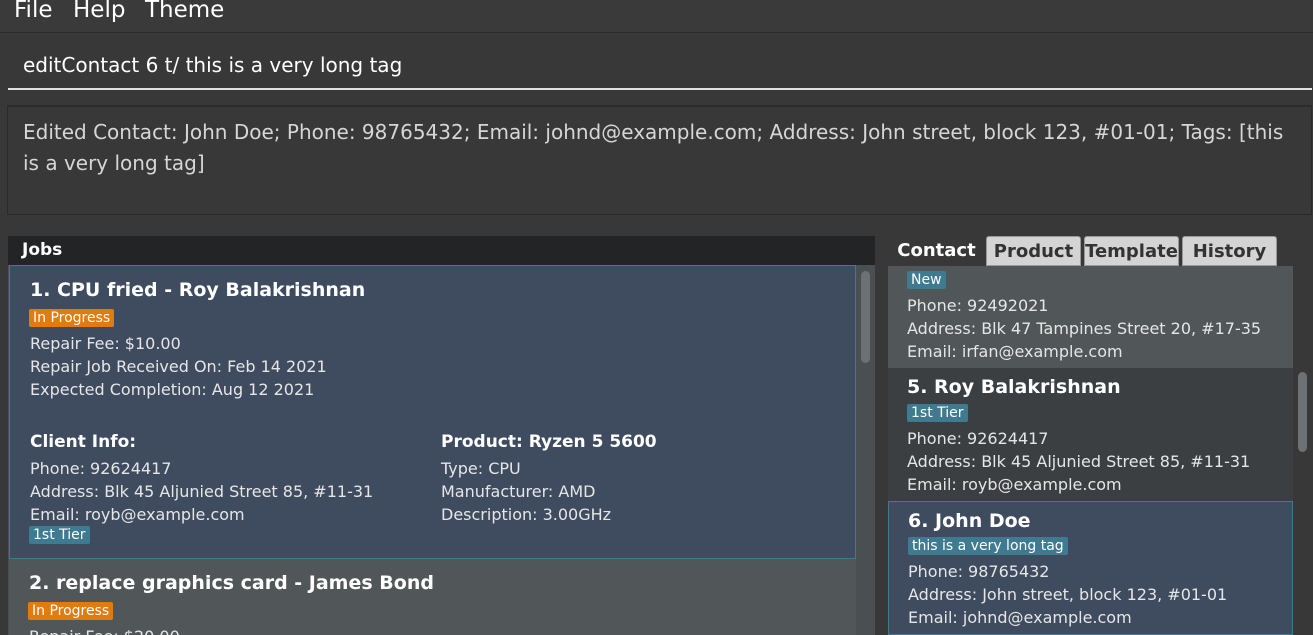 The image size is (1313, 635). I want to click on contact-email: Email: royb@example.com, so click(1014, 484).